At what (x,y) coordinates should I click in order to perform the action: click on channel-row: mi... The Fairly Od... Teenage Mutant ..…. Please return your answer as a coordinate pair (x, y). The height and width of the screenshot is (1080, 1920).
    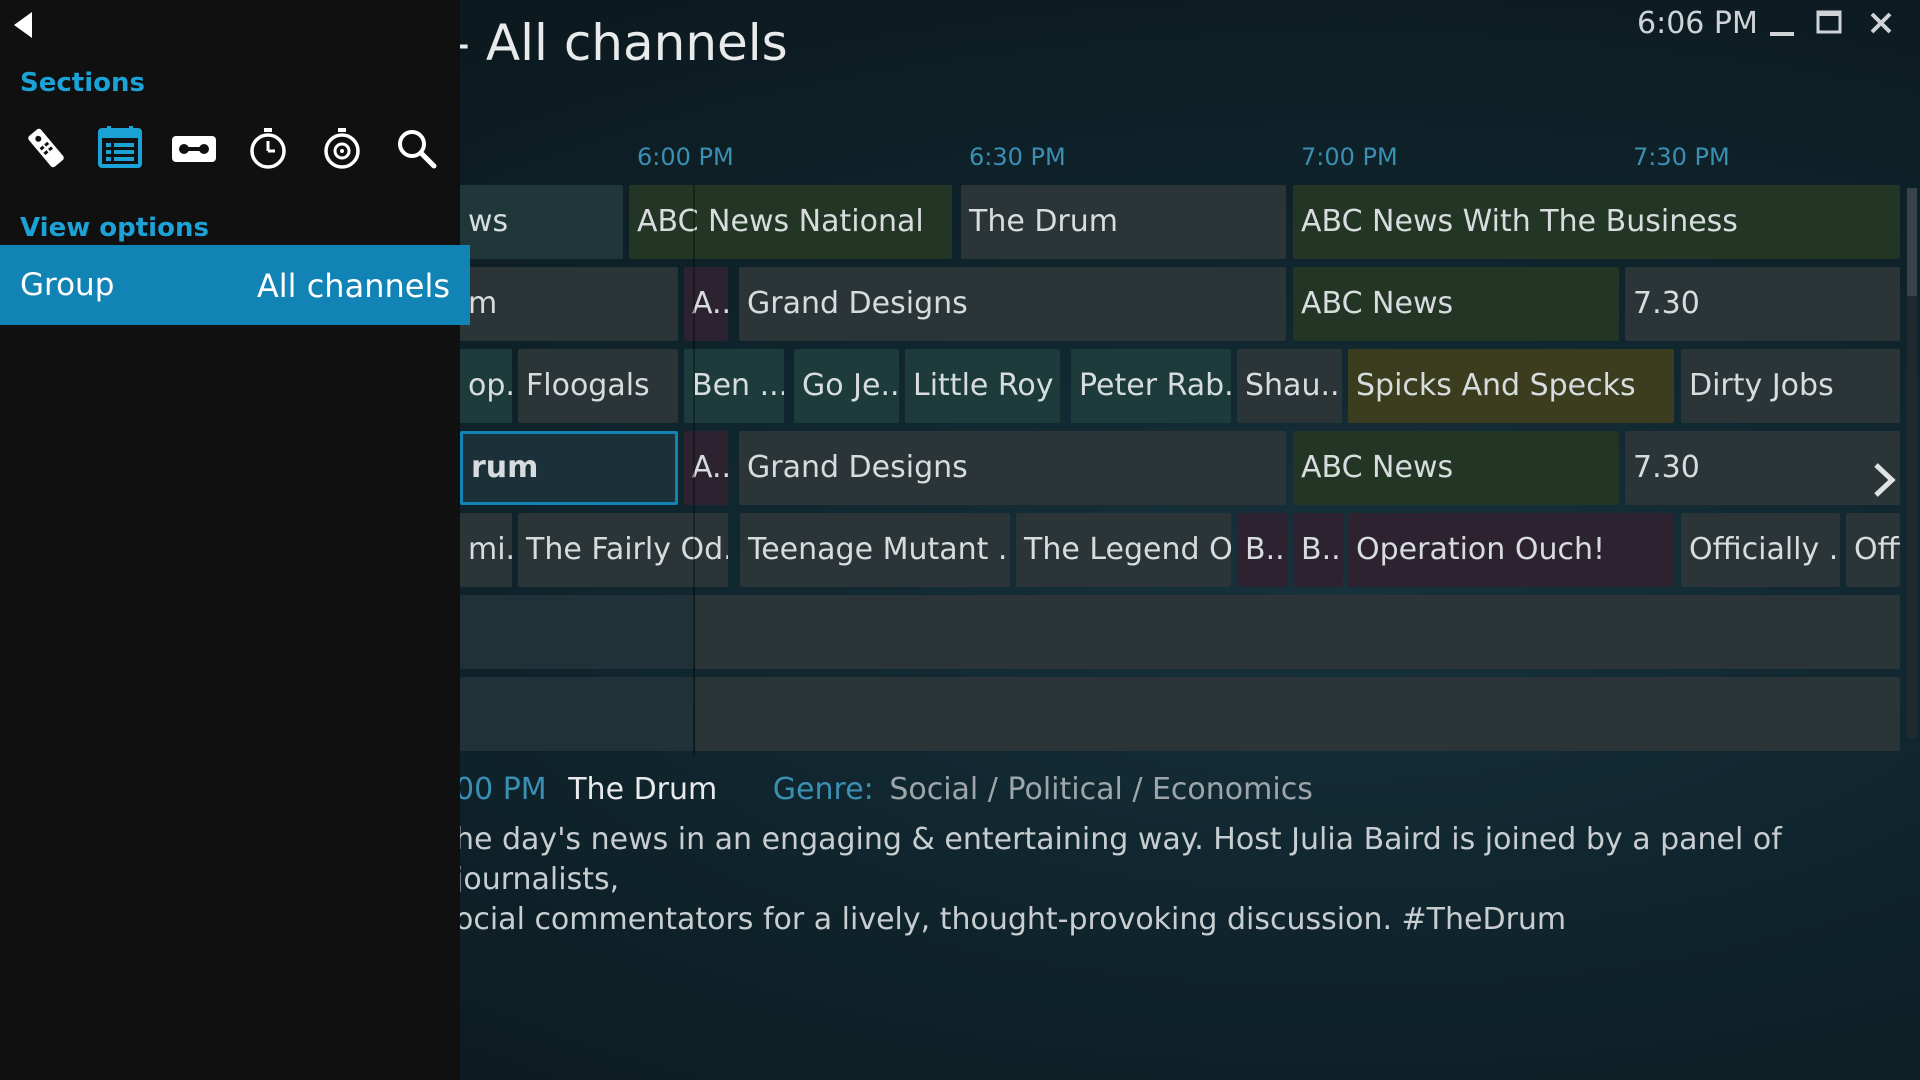
    Looking at the image, I should click on (1180, 551).